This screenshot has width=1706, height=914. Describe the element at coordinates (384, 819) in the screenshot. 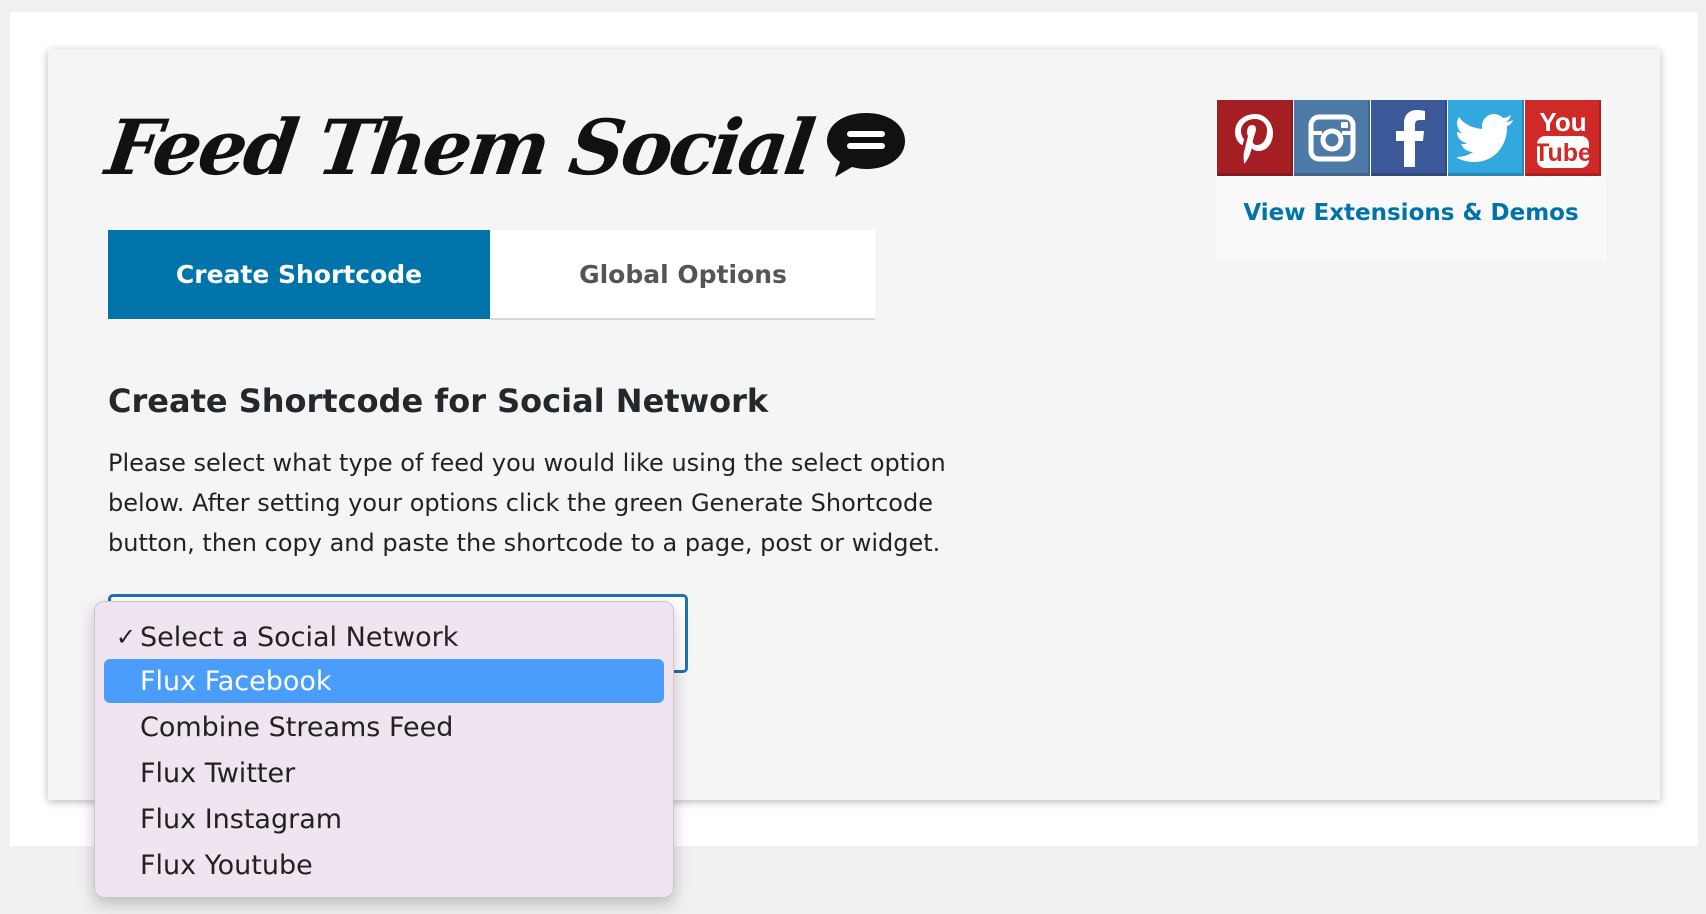

I see `dropdown-option-flux-instagram: Flux Instagram` at that location.